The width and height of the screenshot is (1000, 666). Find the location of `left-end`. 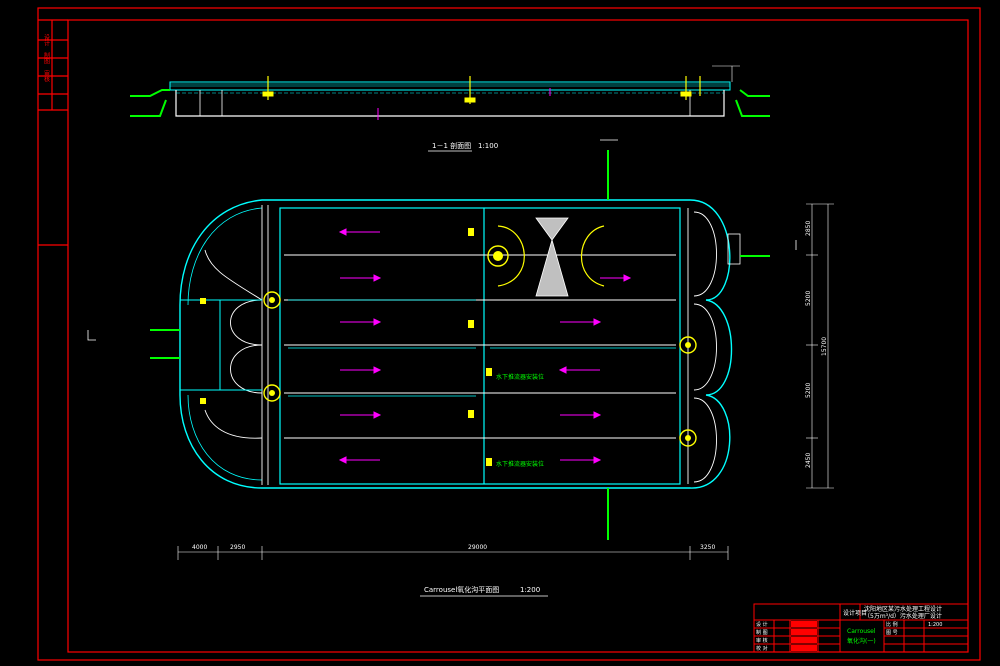

left-end is located at coordinates (236, 345).